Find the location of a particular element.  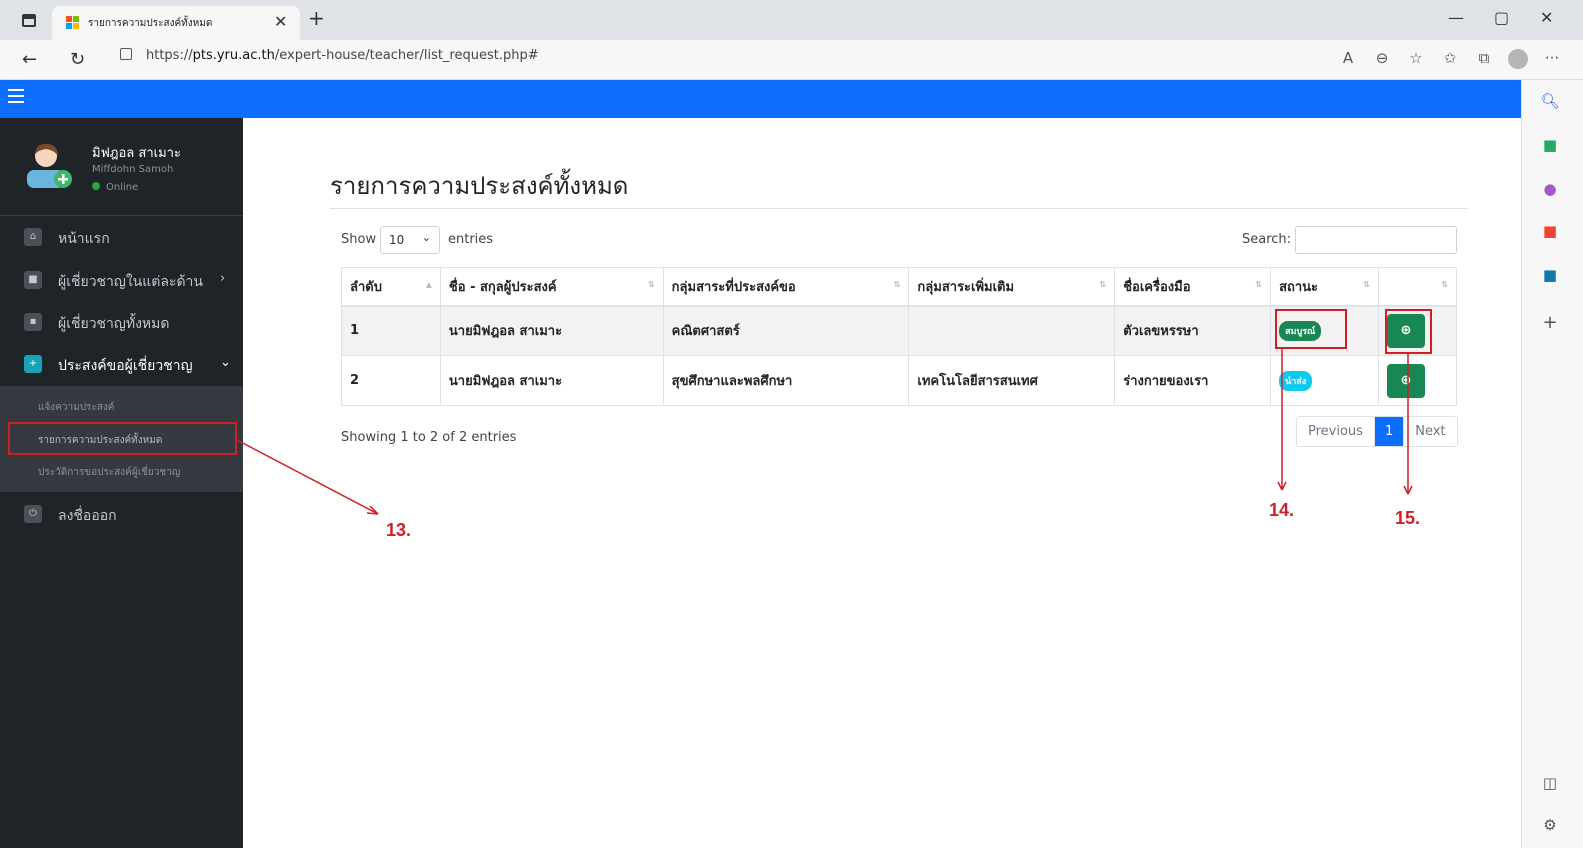

sidebar-item-all-experts: ▪ ผู้เชี่ยวชาญทั้งหมด is located at coordinates (121, 322).